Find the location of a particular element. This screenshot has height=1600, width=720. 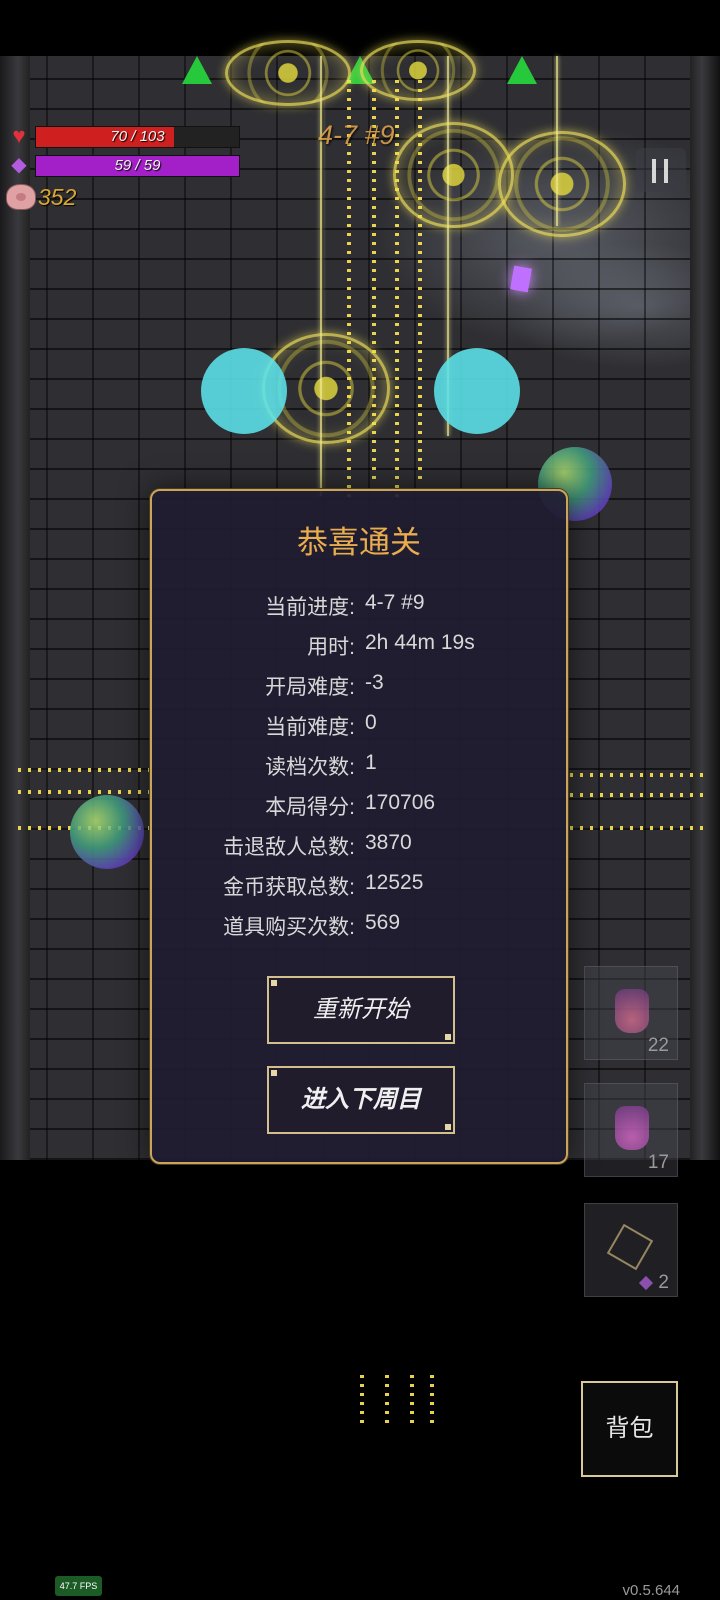

next-cycle-button: 进入下周目 is located at coordinates (361, 1100).